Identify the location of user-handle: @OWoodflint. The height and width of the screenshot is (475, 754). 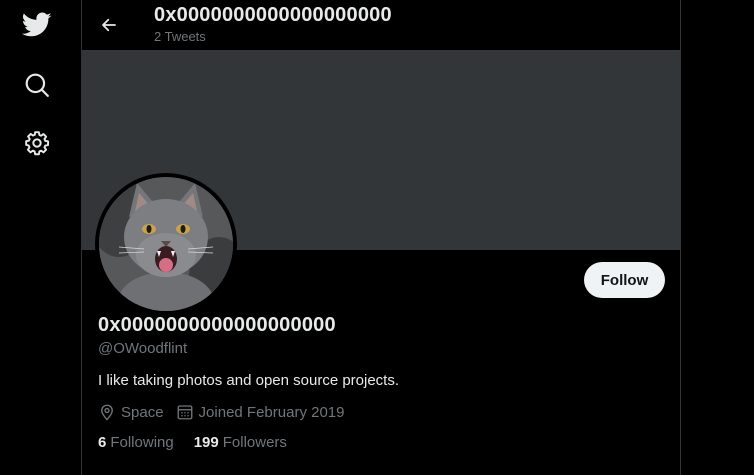
(143, 348).